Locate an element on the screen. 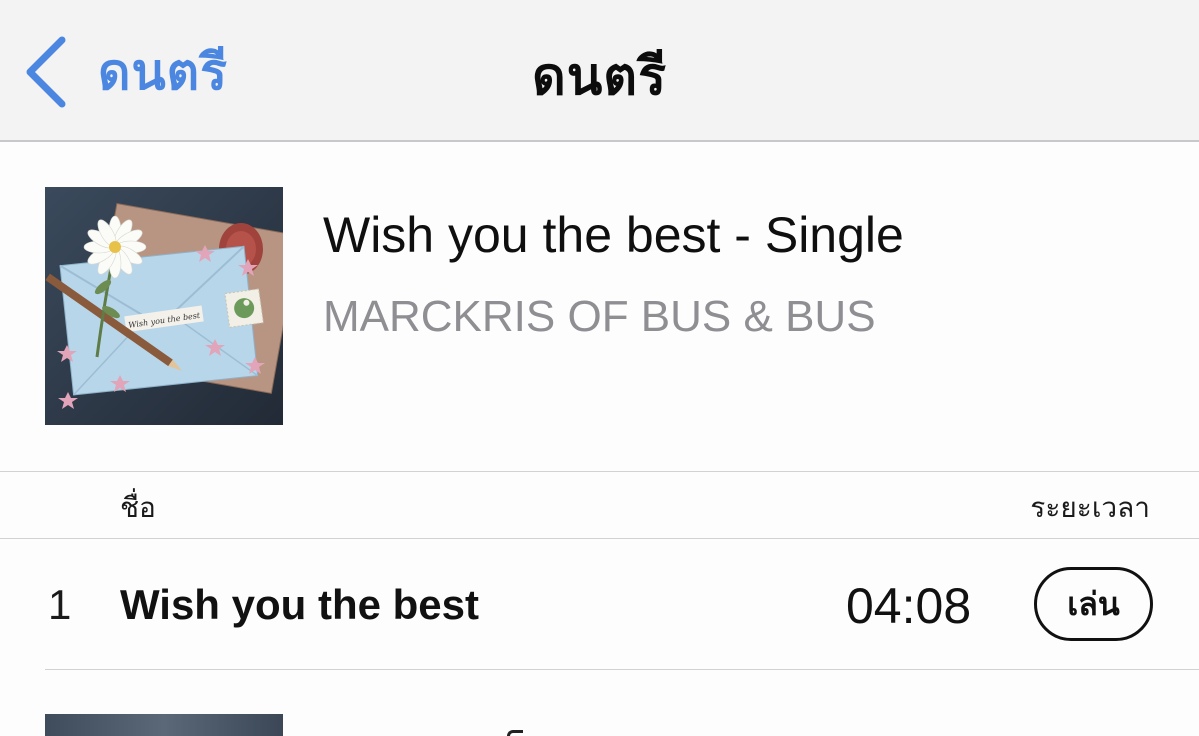 The width and height of the screenshot is (1199, 736). album-artwork: Wish you the best is located at coordinates (164, 306).